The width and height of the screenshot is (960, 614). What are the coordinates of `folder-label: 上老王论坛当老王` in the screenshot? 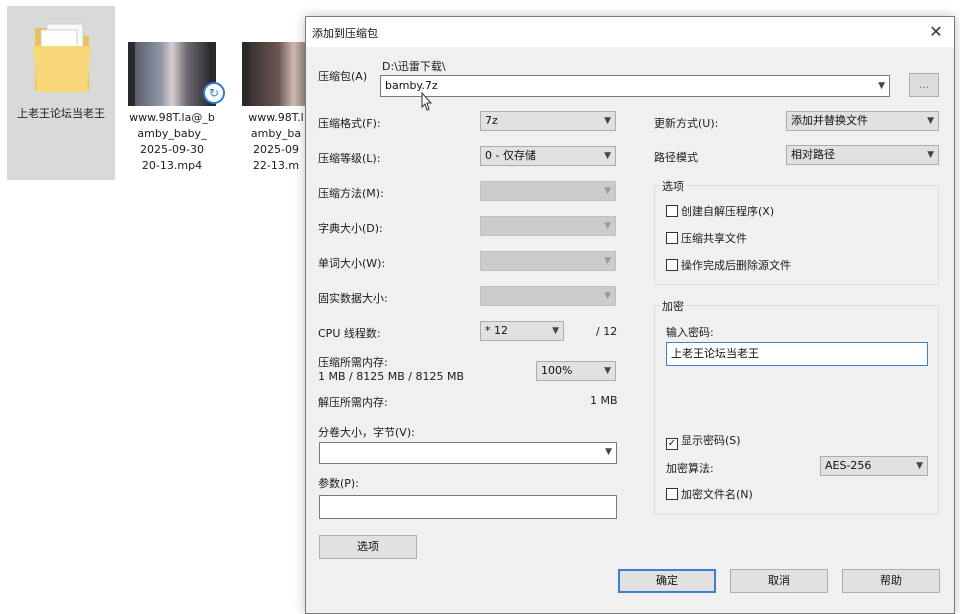 It's located at (61, 113).